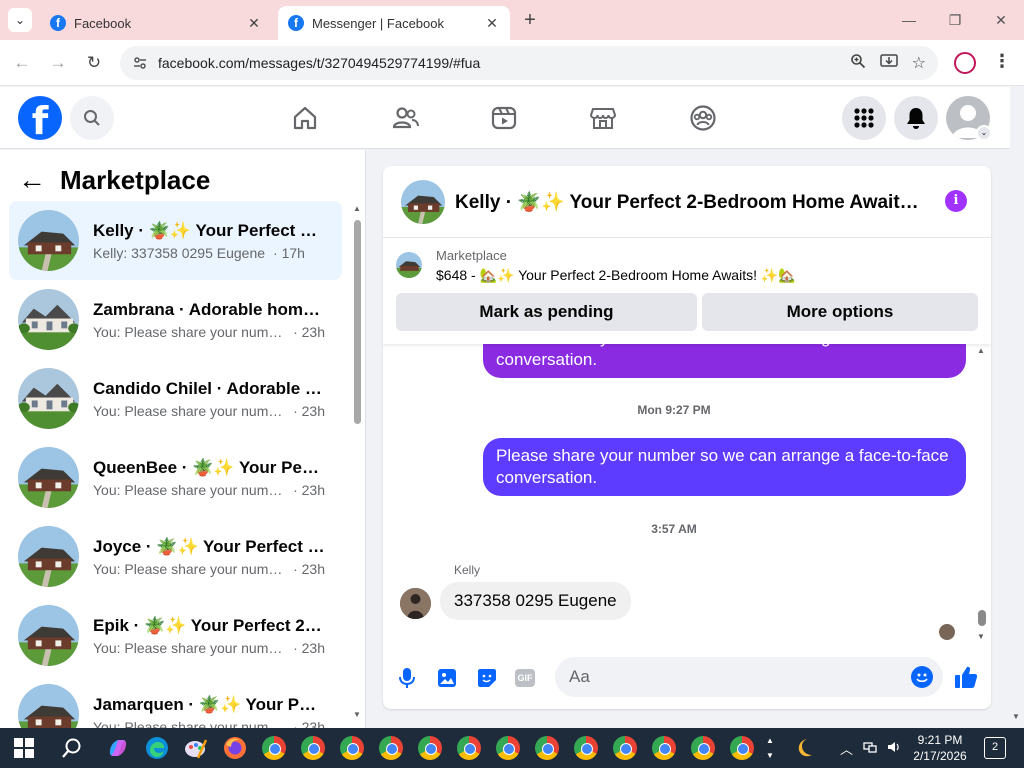 This screenshot has width=1024, height=768. Describe the element at coordinates (504, 118) in the screenshot. I see `video-nav-icon` at that location.